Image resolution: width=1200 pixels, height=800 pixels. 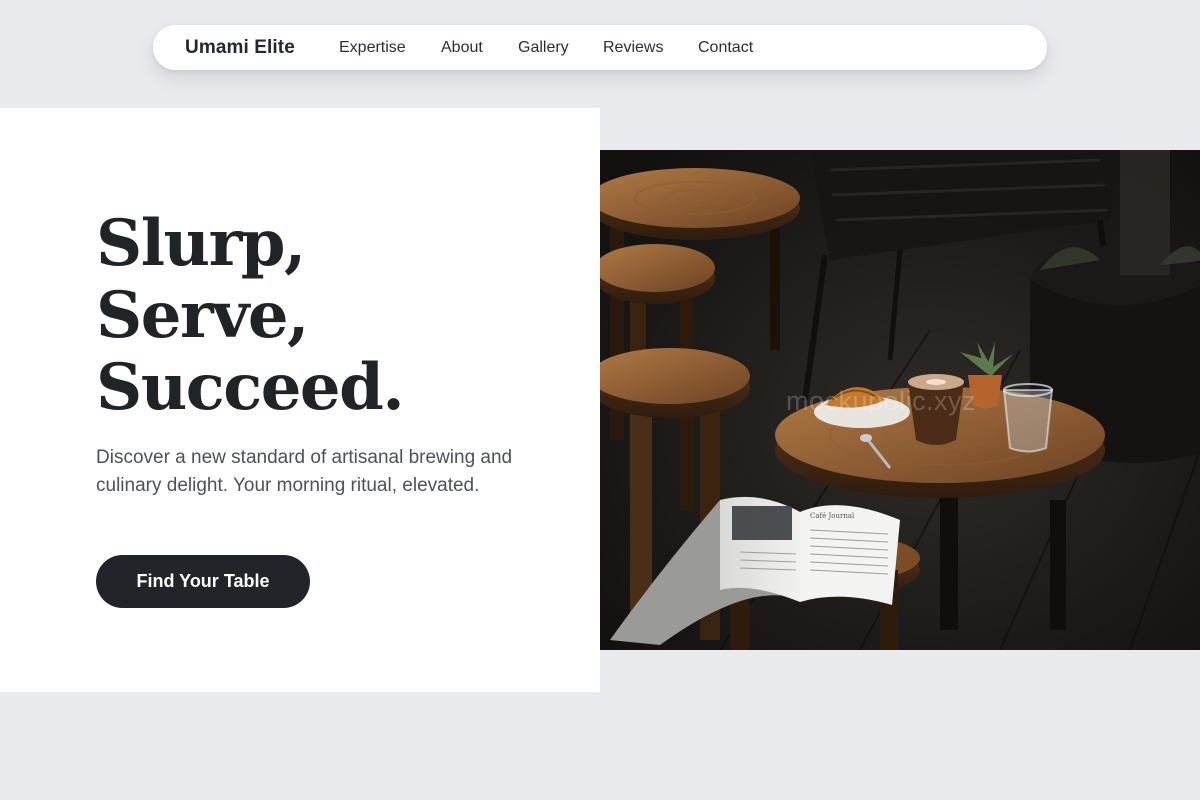 I want to click on nav-link-gallery: Gallery, so click(x=543, y=47).